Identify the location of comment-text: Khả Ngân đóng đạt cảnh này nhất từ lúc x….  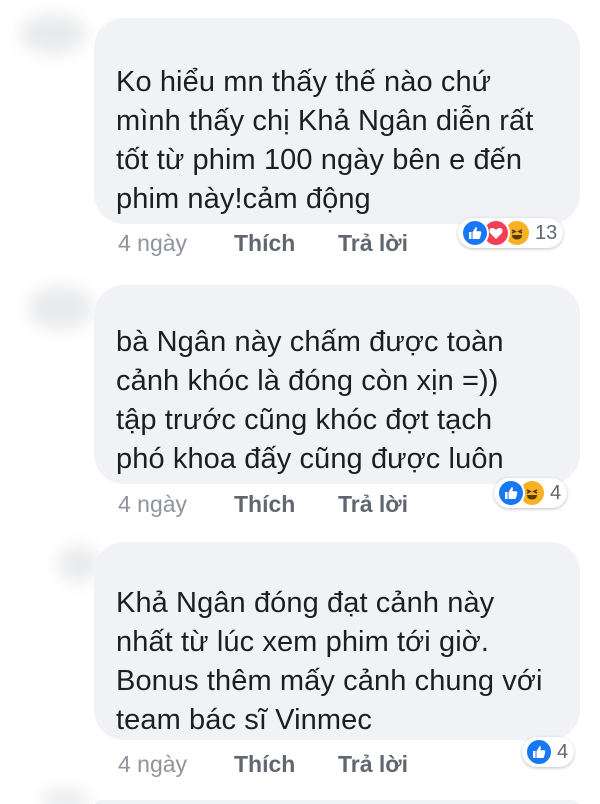
(329, 661).